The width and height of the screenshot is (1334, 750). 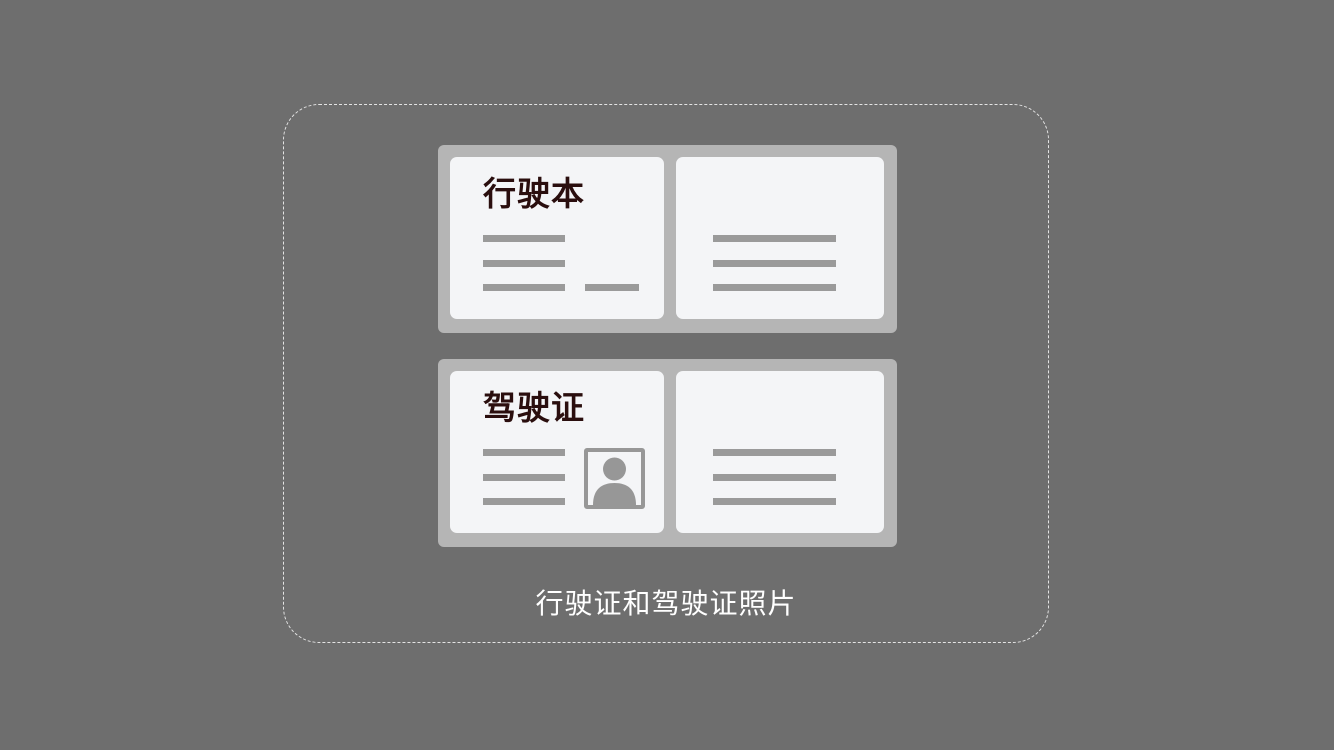 I want to click on driver-license-title: 驾驶证, so click(x=534, y=407).